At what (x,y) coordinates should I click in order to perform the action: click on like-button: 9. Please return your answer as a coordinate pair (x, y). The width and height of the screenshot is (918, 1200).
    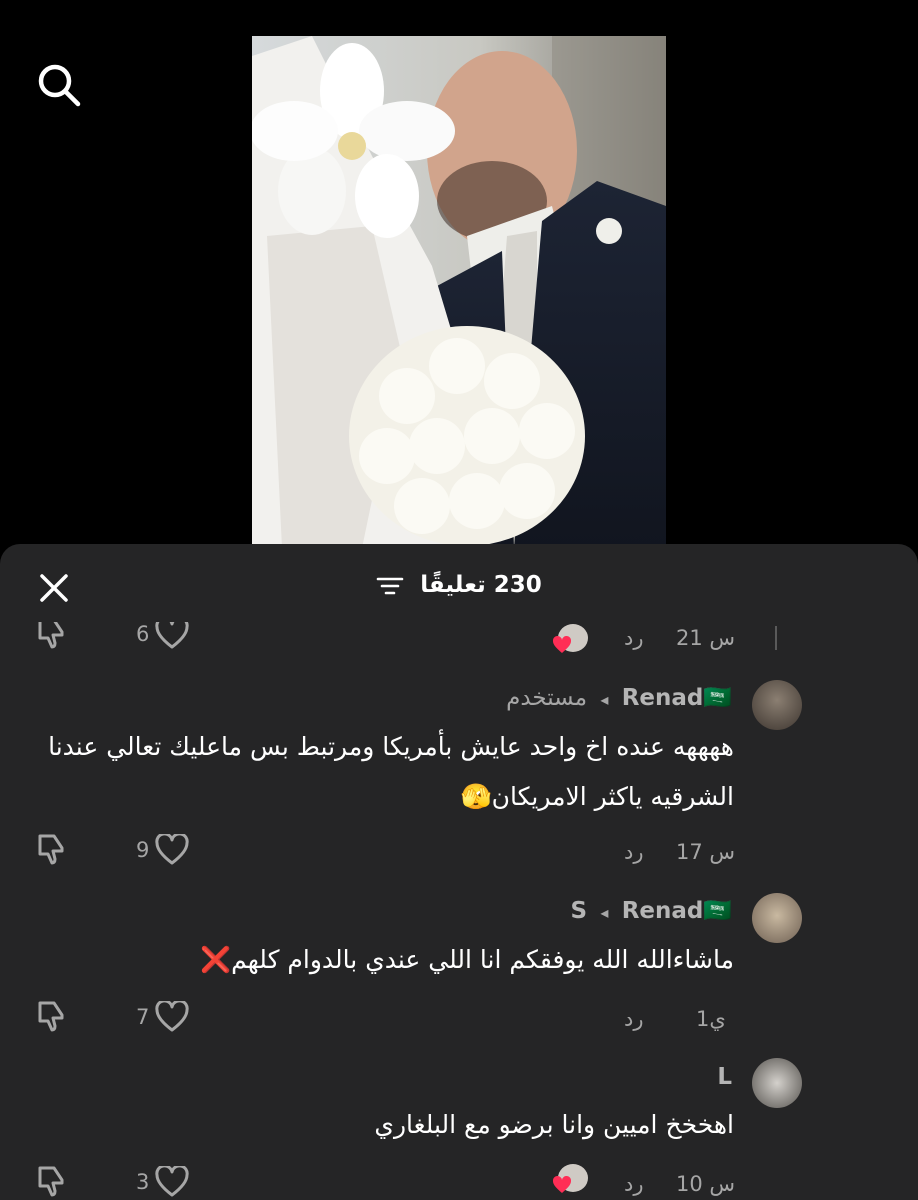
    Looking at the image, I should click on (162, 850).